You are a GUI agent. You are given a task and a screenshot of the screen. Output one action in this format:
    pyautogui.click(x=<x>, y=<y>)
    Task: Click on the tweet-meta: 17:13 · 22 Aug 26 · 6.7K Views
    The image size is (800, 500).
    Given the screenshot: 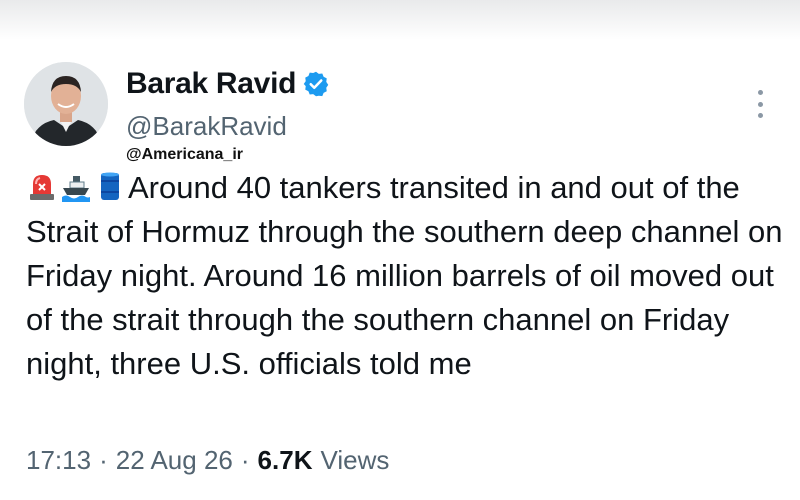 What is the action you would take?
    pyautogui.click(x=207, y=460)
    